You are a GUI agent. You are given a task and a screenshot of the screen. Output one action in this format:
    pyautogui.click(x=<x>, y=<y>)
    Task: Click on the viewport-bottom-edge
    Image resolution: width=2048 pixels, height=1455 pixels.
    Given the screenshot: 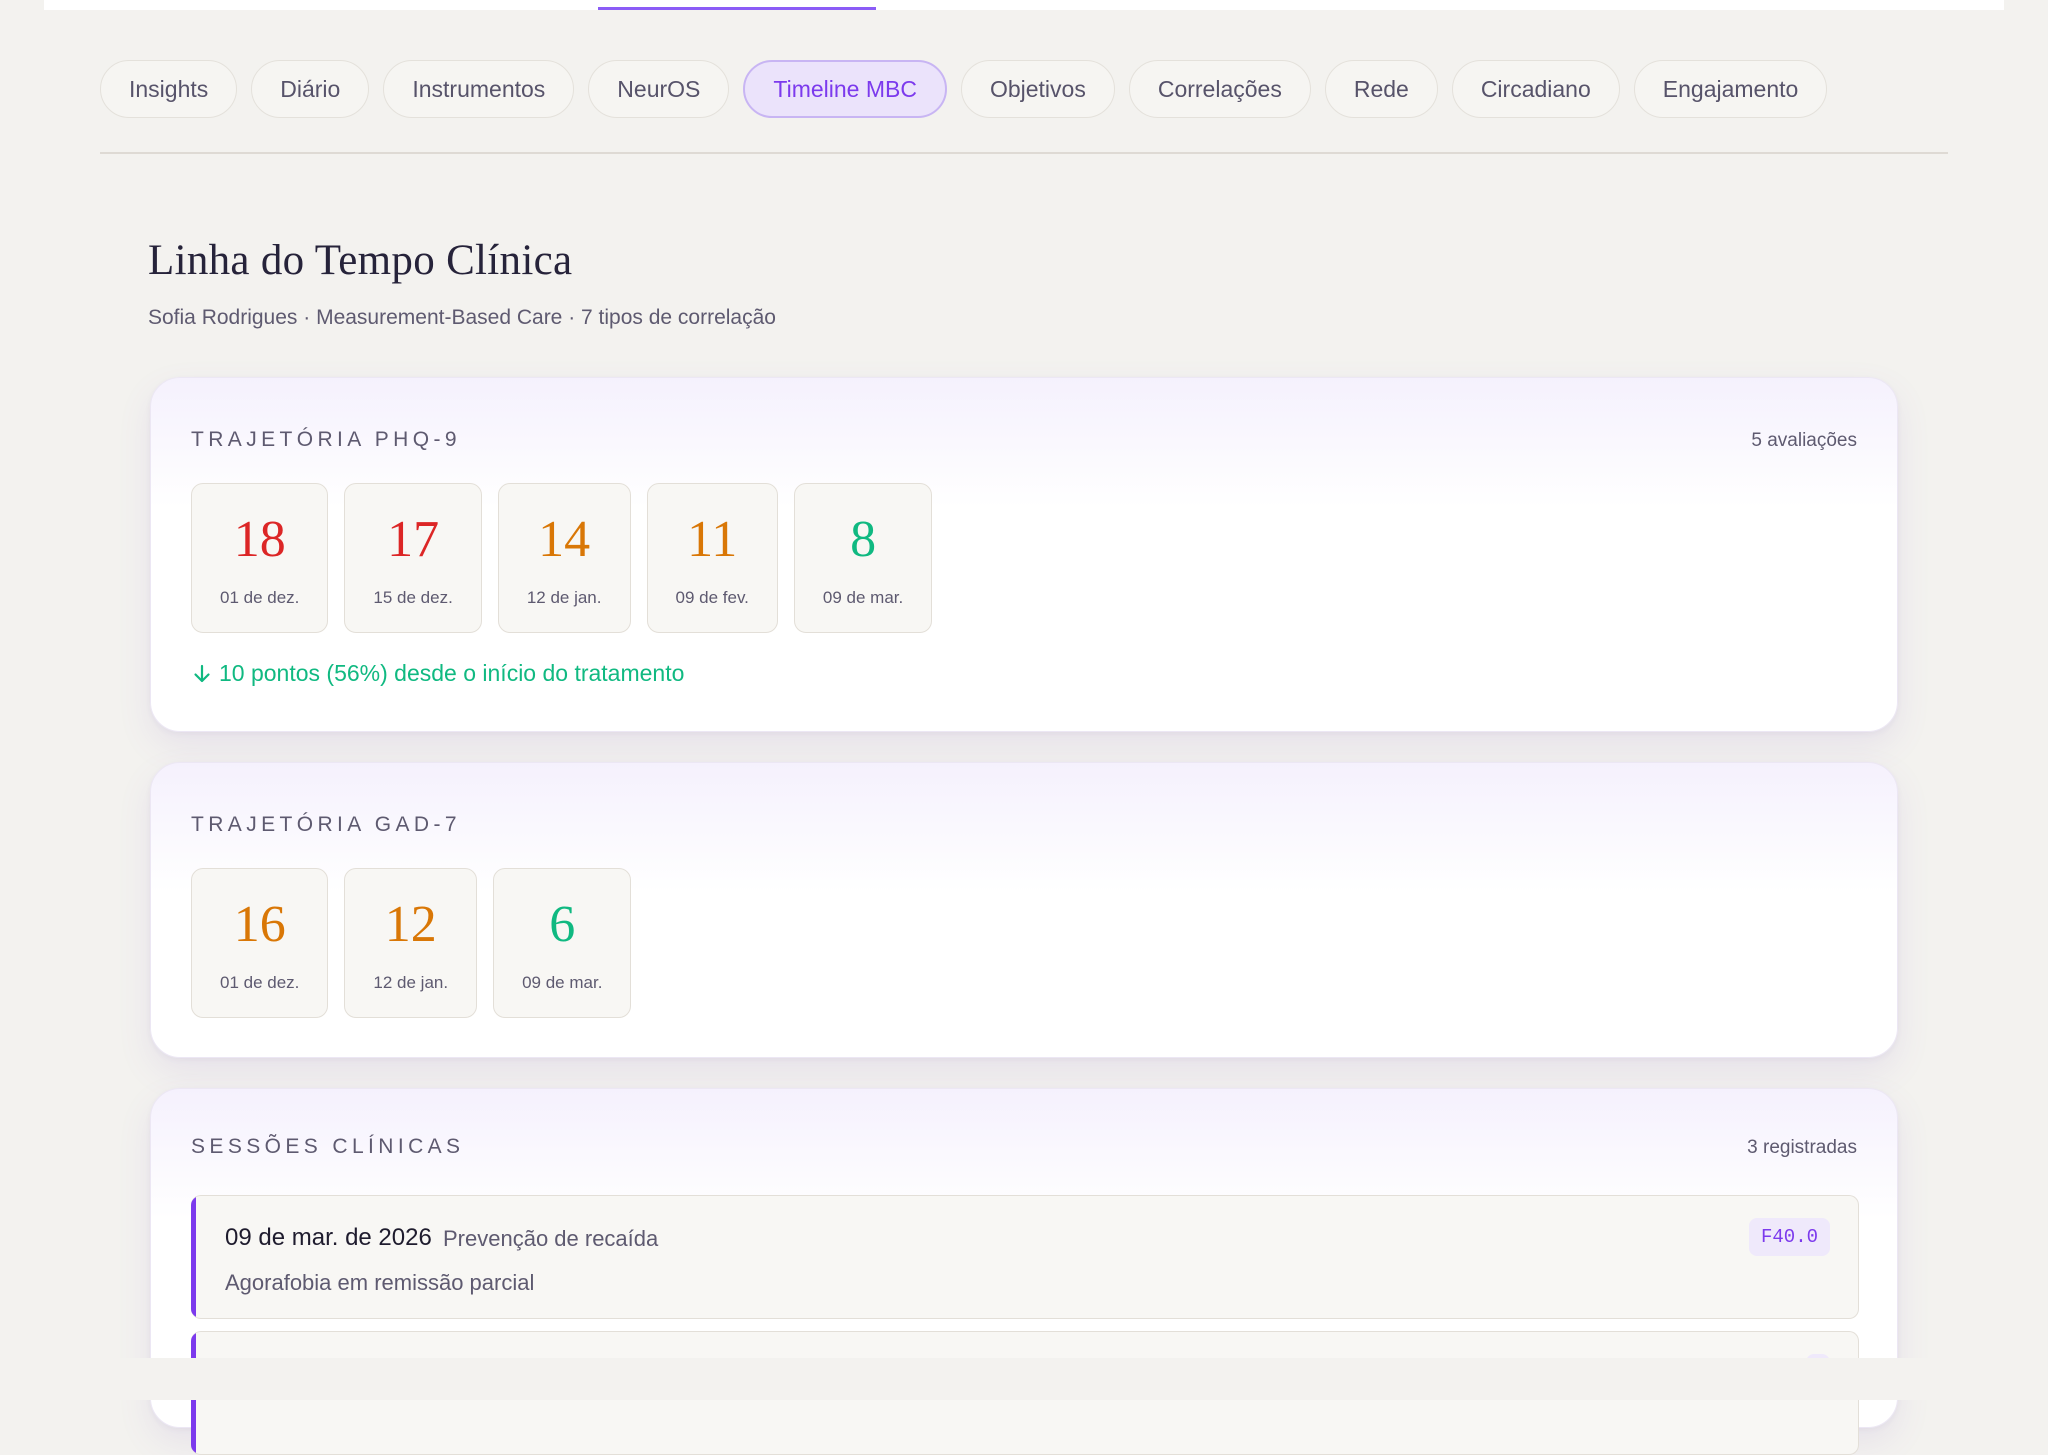 What is the action you would take?
    pyautogui.click(x=1024, y=1379)
    